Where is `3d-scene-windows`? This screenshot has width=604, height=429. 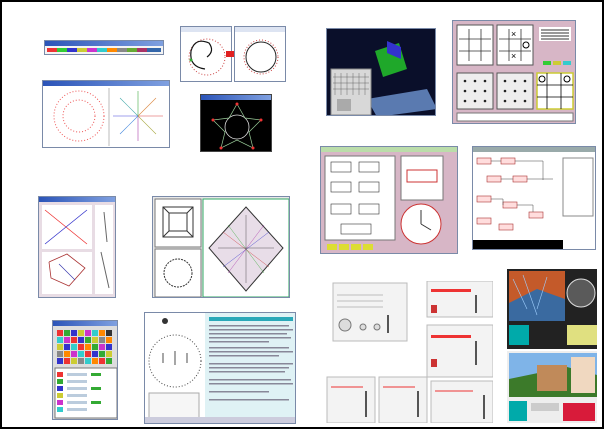 3d-scene-windows is located at coordinates (552, 346).